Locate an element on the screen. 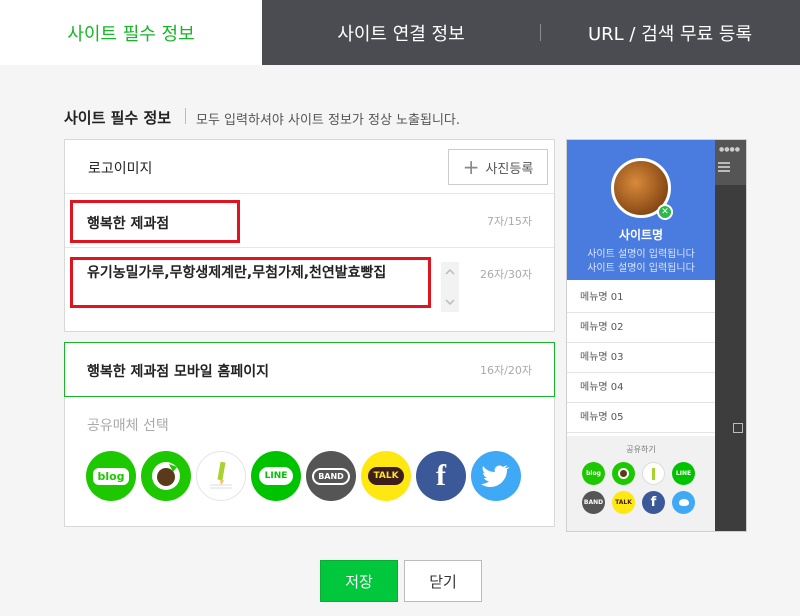 This screenshot has height=616, width=800. preview-menu-item: 메뉴명 04 is located at coordinates (641, 388).